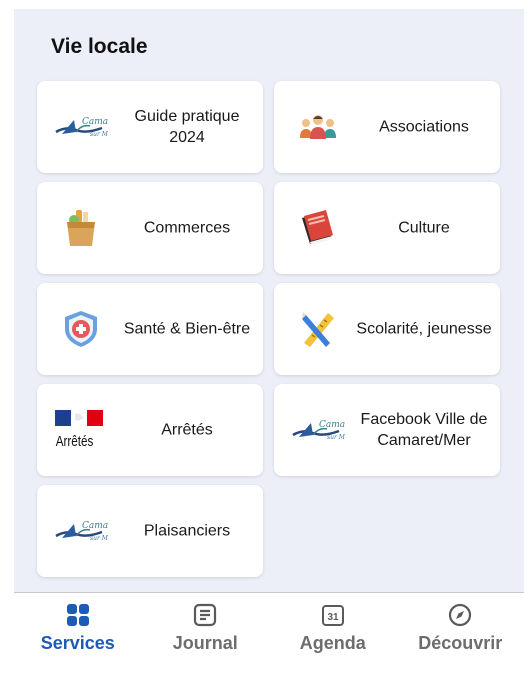 The image size is (527, 679). I want to click on card-culture: Culture, so click(387, 228).